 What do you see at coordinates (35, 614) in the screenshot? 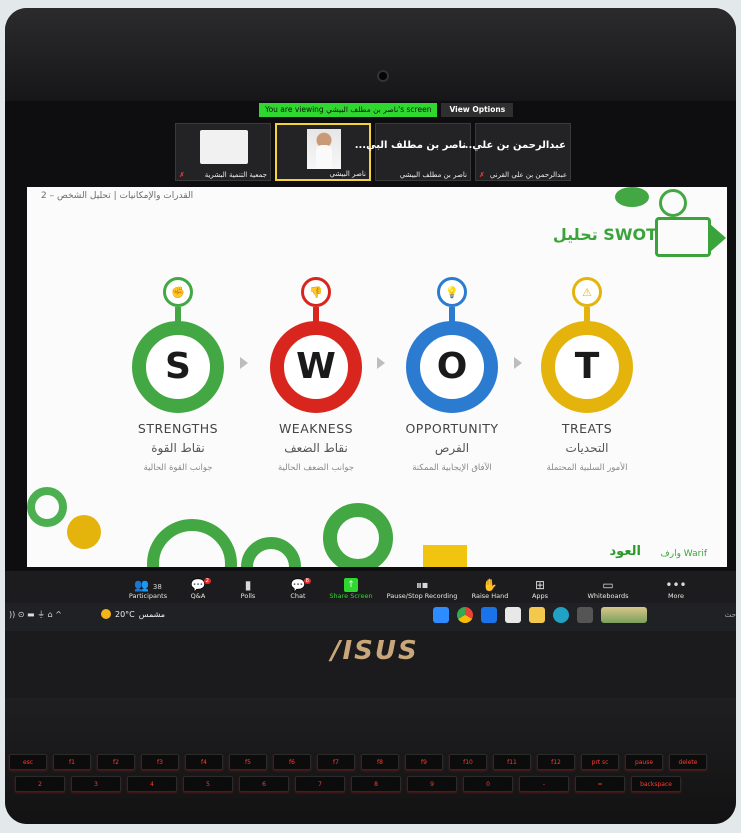
I see `system-tray: )) ⊙ ▬ ⏚ ⌂ ^` at bounding box center [35, 614].